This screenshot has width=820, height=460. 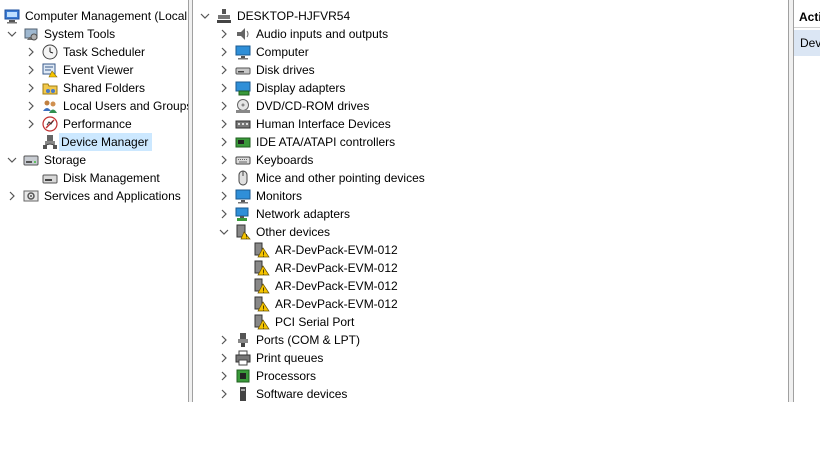 I want to click on device-category-label: Disk drives, so click(x=285, y=70).